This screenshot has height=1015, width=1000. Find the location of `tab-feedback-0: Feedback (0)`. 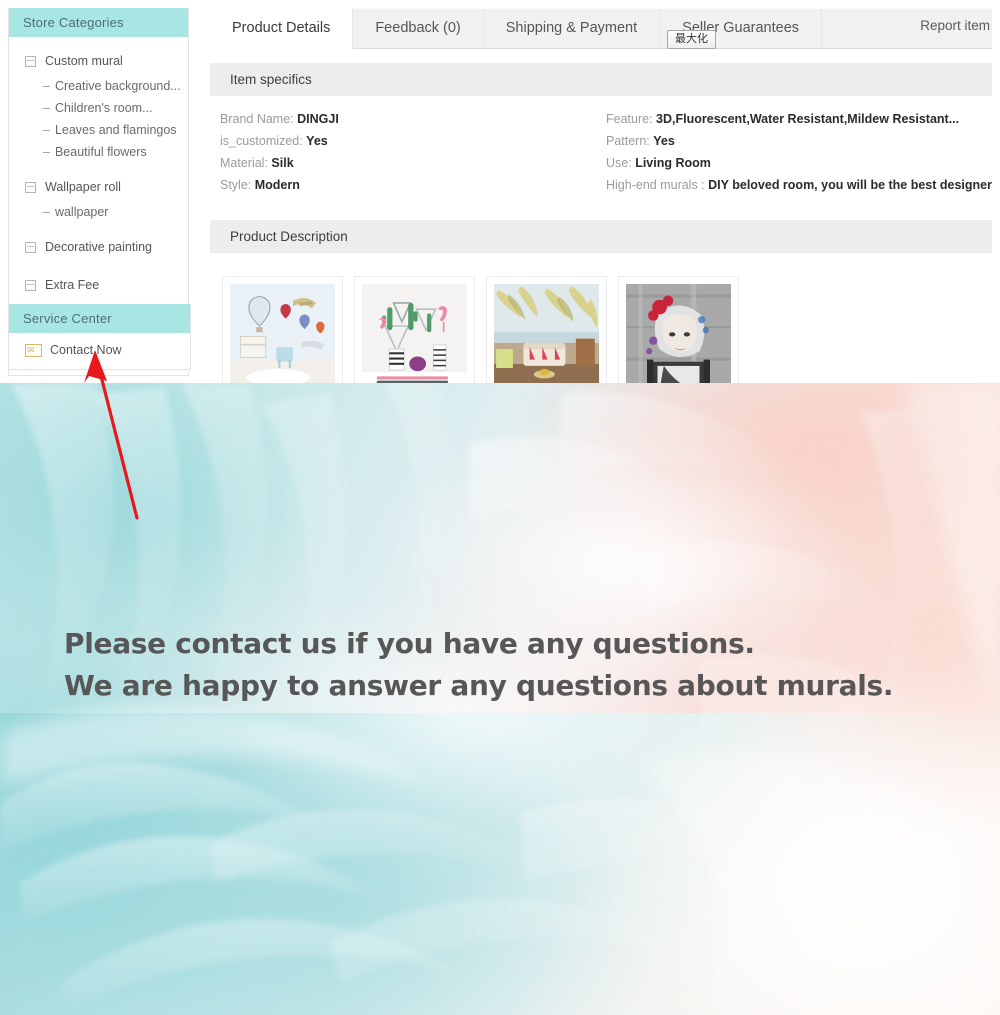

tab-feedback-0: Feedback (0) is located at coordinates (418, 28).